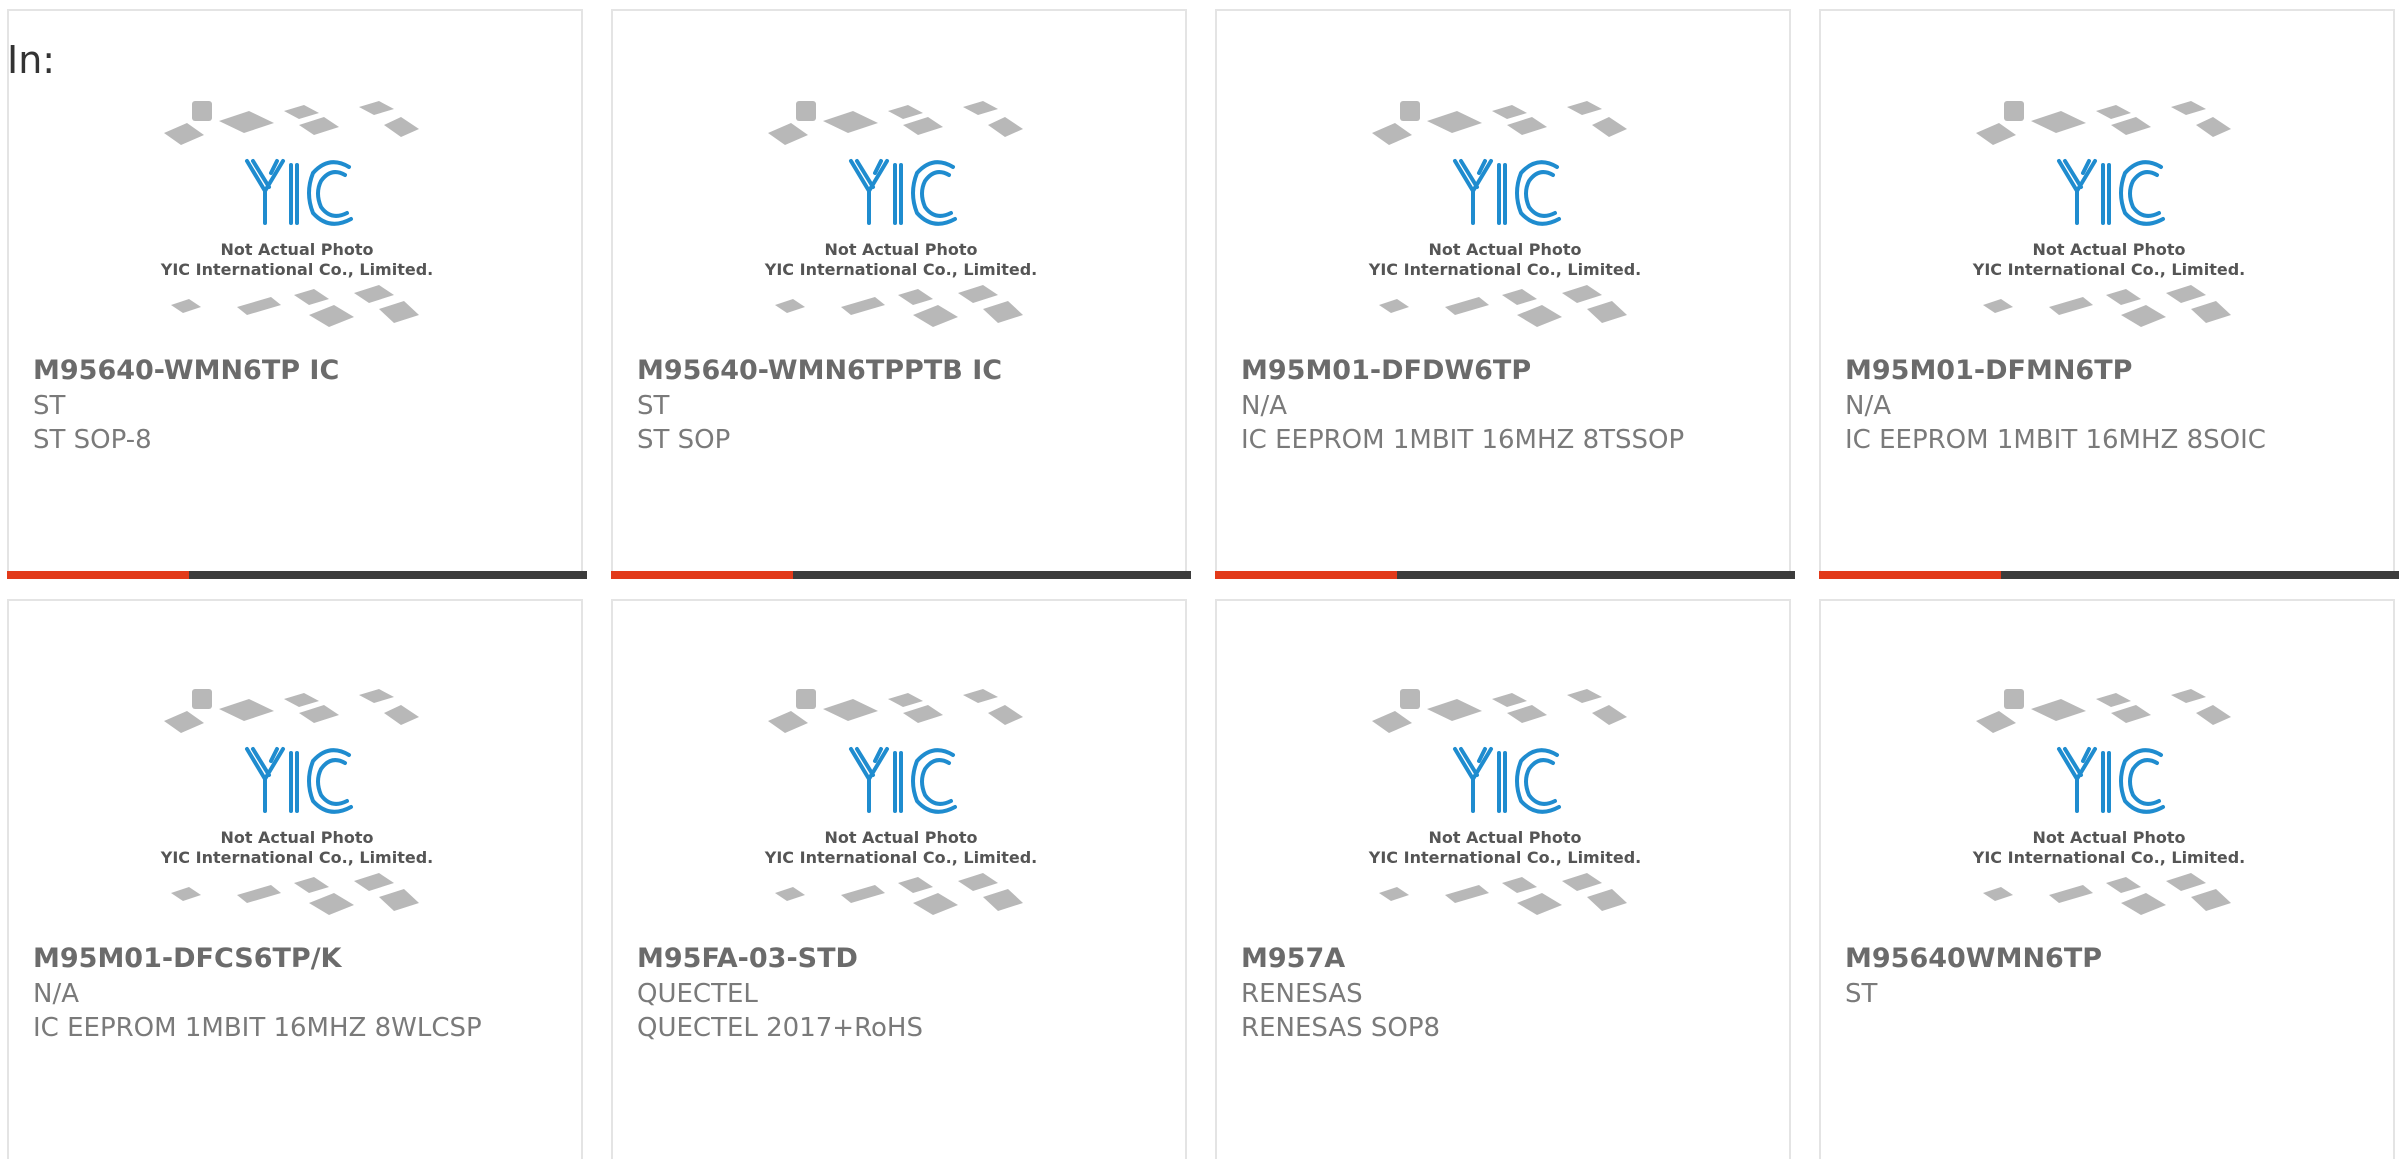 The image size is (2400, 1159). Describe the element at coordinates (697, 994) in the screenshot. I see `manufacturer: QUECTEL` at that location.